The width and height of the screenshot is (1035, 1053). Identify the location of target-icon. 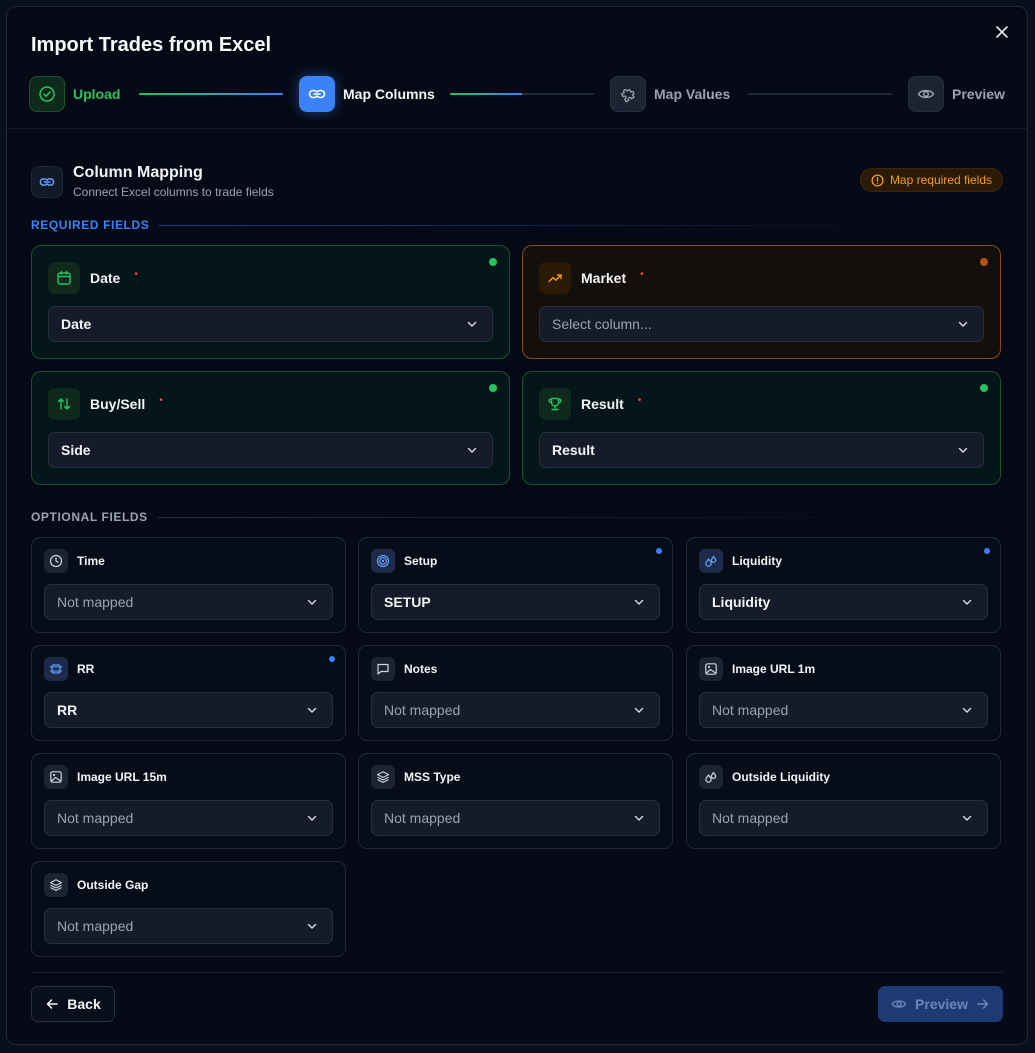
(383, 561).